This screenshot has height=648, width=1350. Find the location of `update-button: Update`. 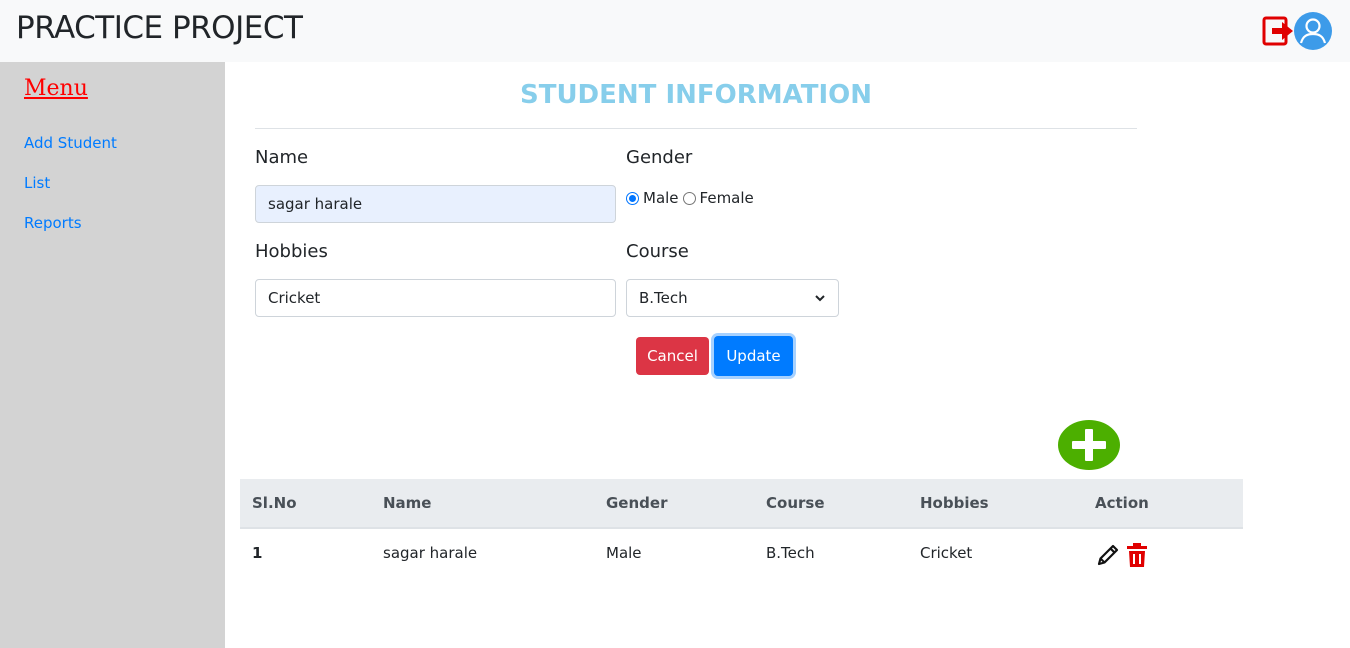

update-button: Update is located at coordinates (753, 356).